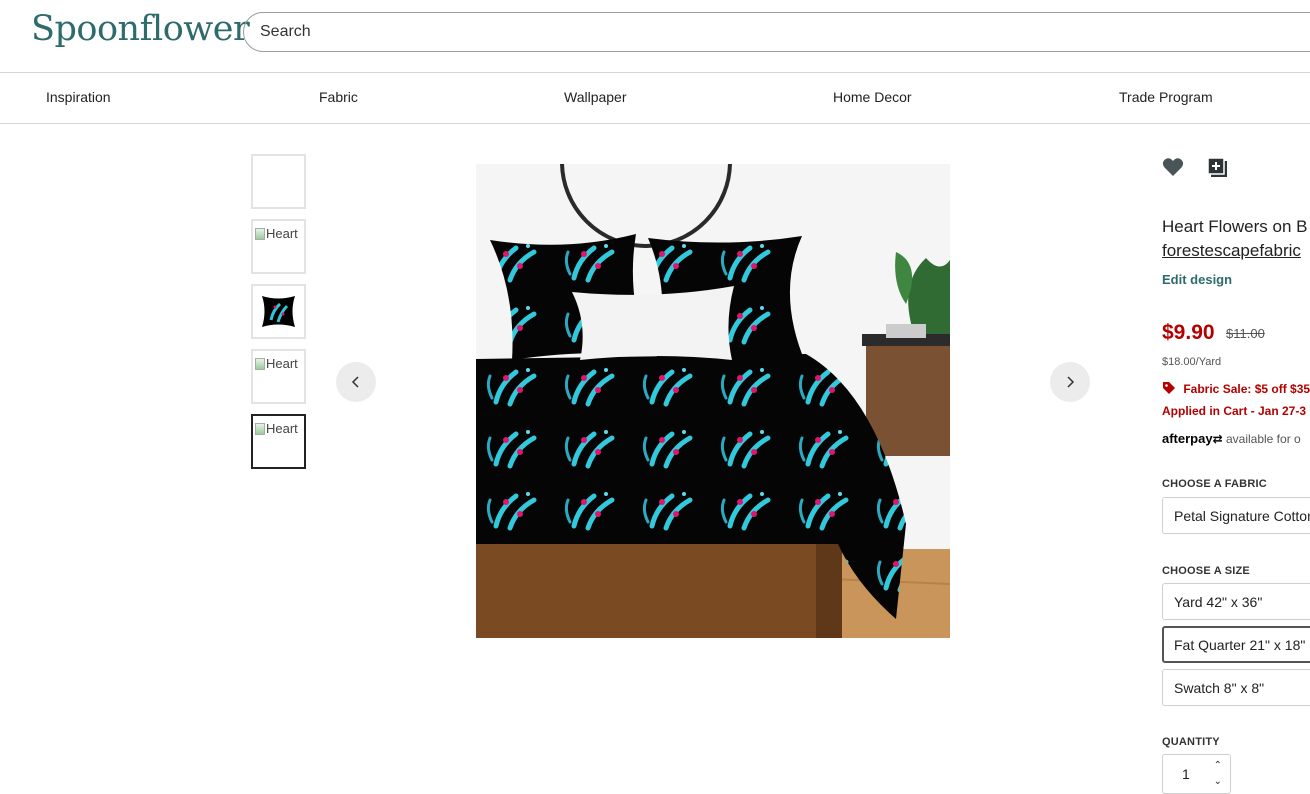 The height and width of the screenshot is (794, 1310). Describe the element at coordinates (1206, 571) in the screenshot. I see `size-label: CHOOSE A SIZE` at that location.